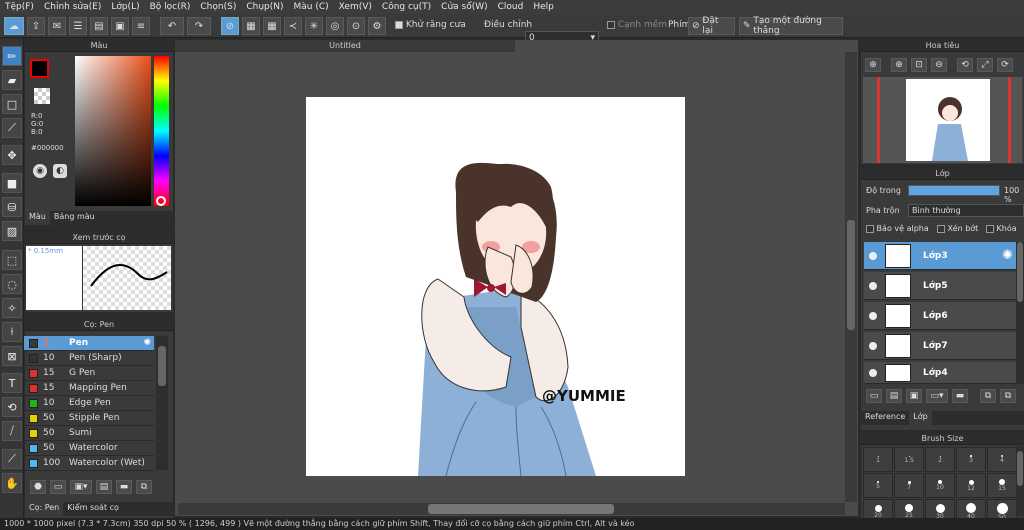 Image resolution: width=1024 pixels, height=530 pixels. Describe the element at coordinates (909, 485) in the screenshot. I see `brush-size-cell: 7` at that location.